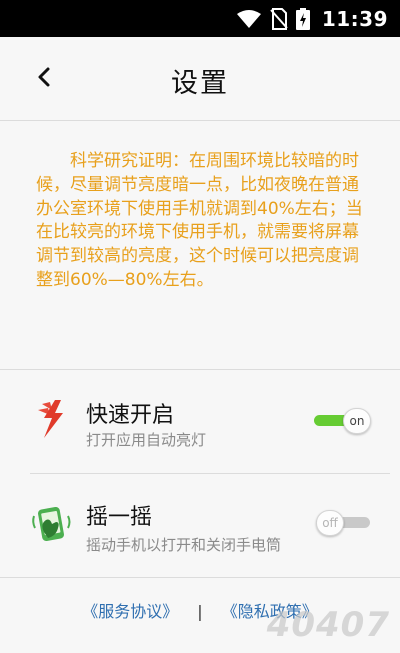 Image resolution: width=400 pixels, height=653 pixels. I want to click on shake-phone-icon, so click(51, 524).